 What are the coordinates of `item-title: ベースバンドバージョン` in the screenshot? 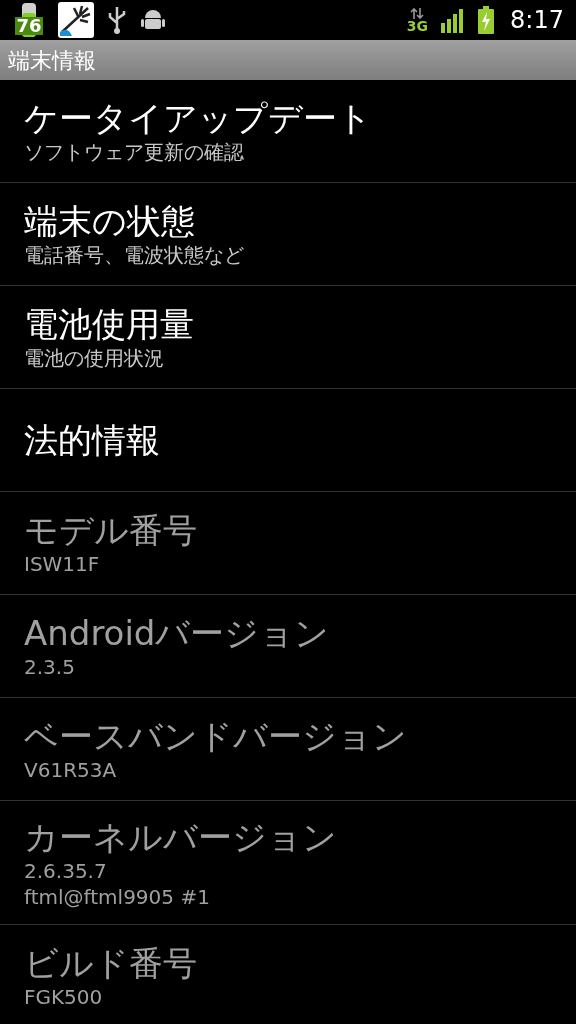 It's located at (216, 736).